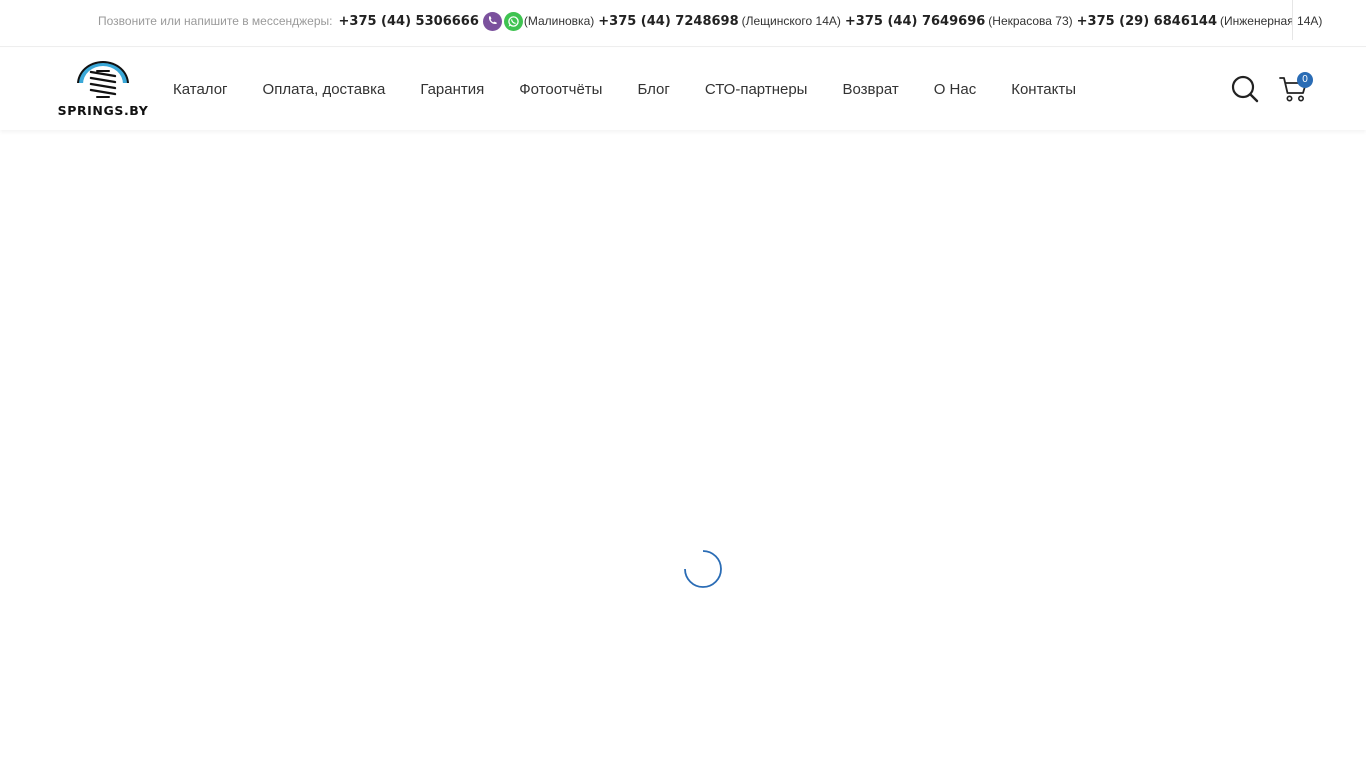  What do you see at coordinates (1271, 21) in the screenshot?
I see `location-label-4: (Инженерная 14А)` at bounding box center [1271, 21].